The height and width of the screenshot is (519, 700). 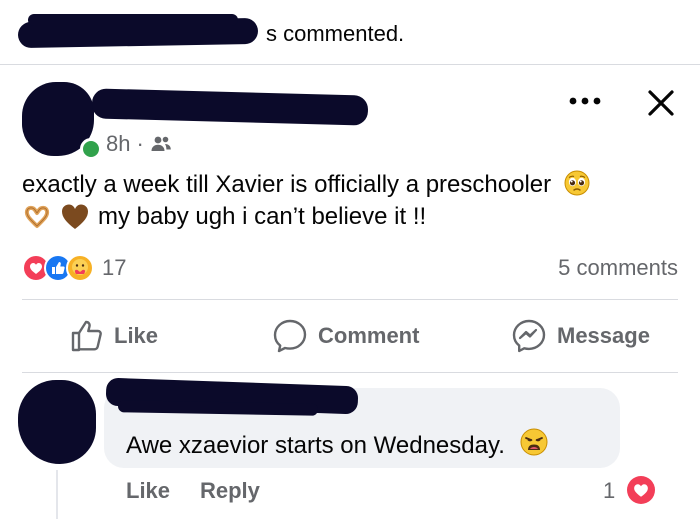 What do you see at coordinates (290, 336) in the screenshot?
I see `comment-bubble-icon` at bounding box center [290, 336].